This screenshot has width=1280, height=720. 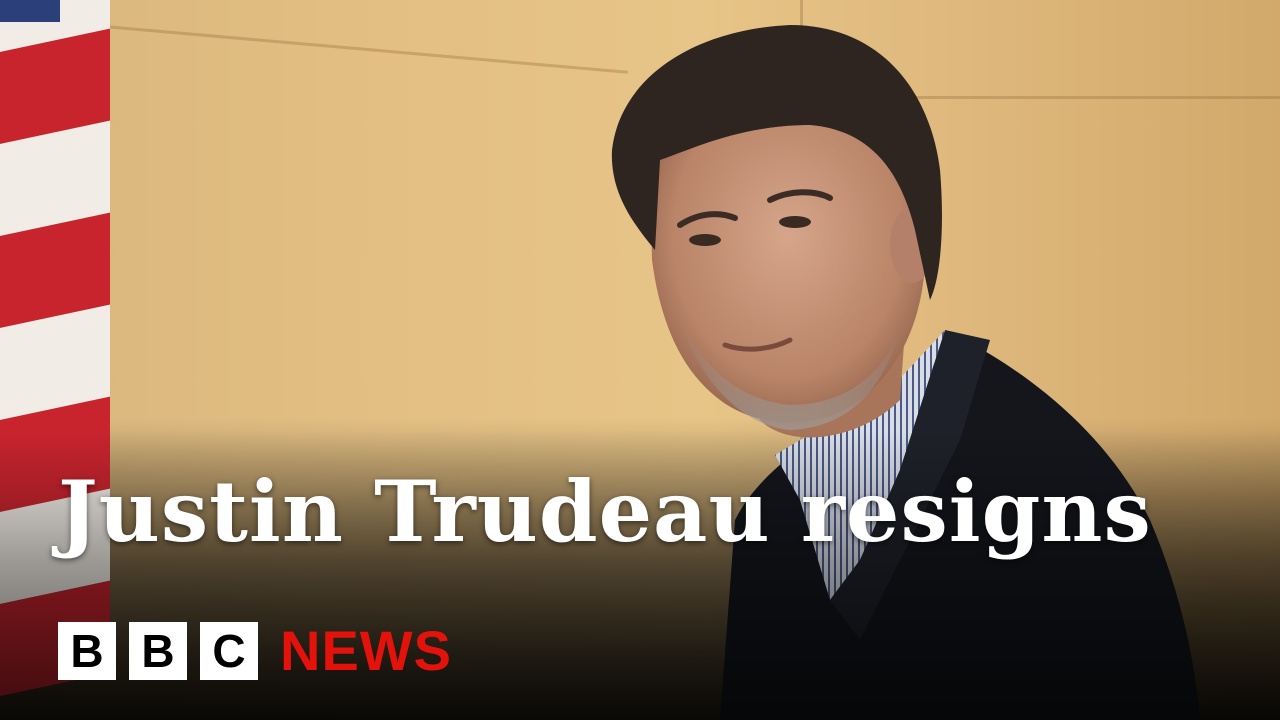 I want to click on headline: Justin Trudeau resigns, so click(x=605, y=511).